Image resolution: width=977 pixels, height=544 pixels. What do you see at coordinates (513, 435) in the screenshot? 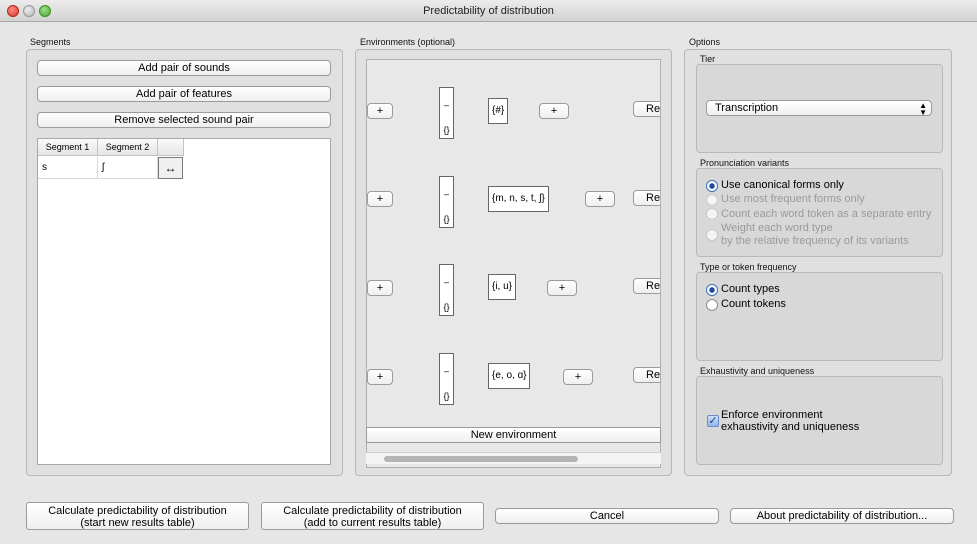
I see `new-environment-button: New environment` at bounding box center [513, 435].